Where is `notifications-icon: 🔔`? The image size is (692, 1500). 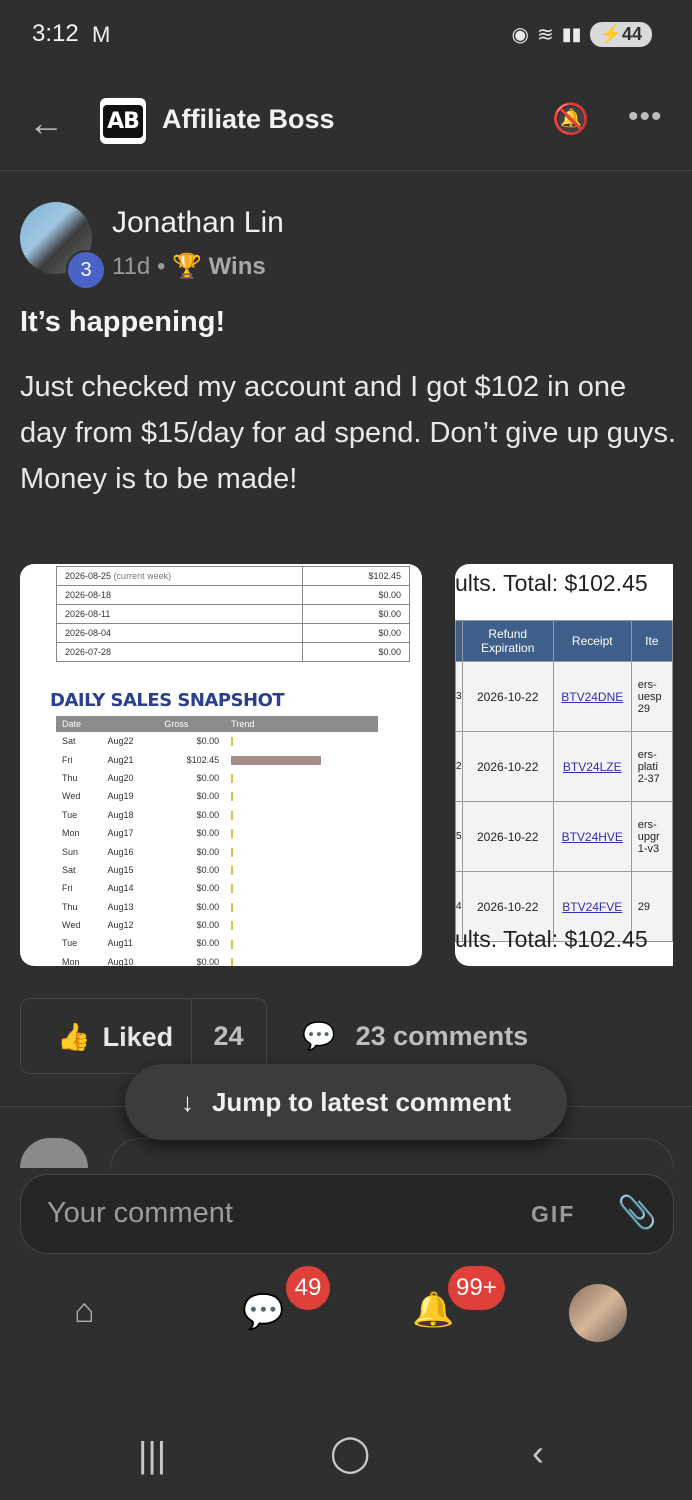
notifications-icon: 🔔 is located at coordinates (433, 1310).